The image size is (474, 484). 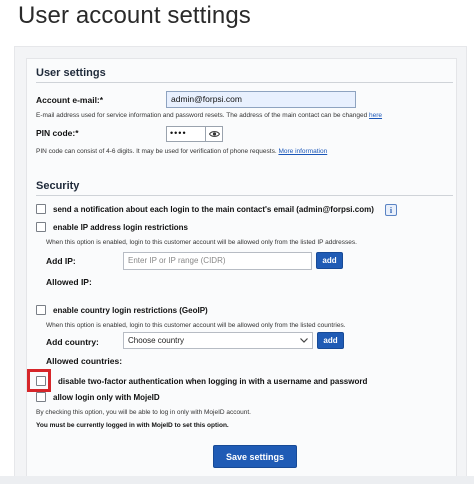 I want to click on country-restrictions-checkbox, so click(x=41, y=310).